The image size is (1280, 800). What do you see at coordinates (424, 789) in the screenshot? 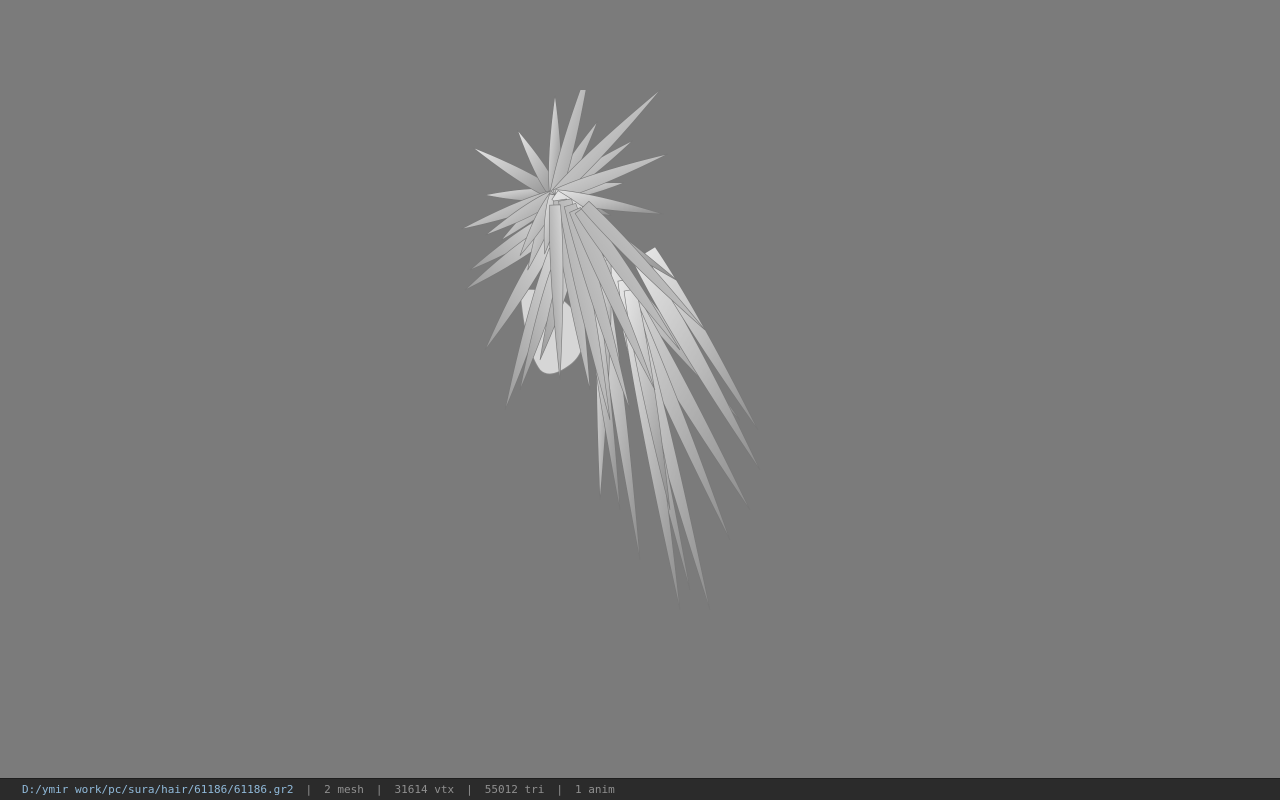
I see `vertex-count: 31614 vtx` at bounding box center [424, 789].